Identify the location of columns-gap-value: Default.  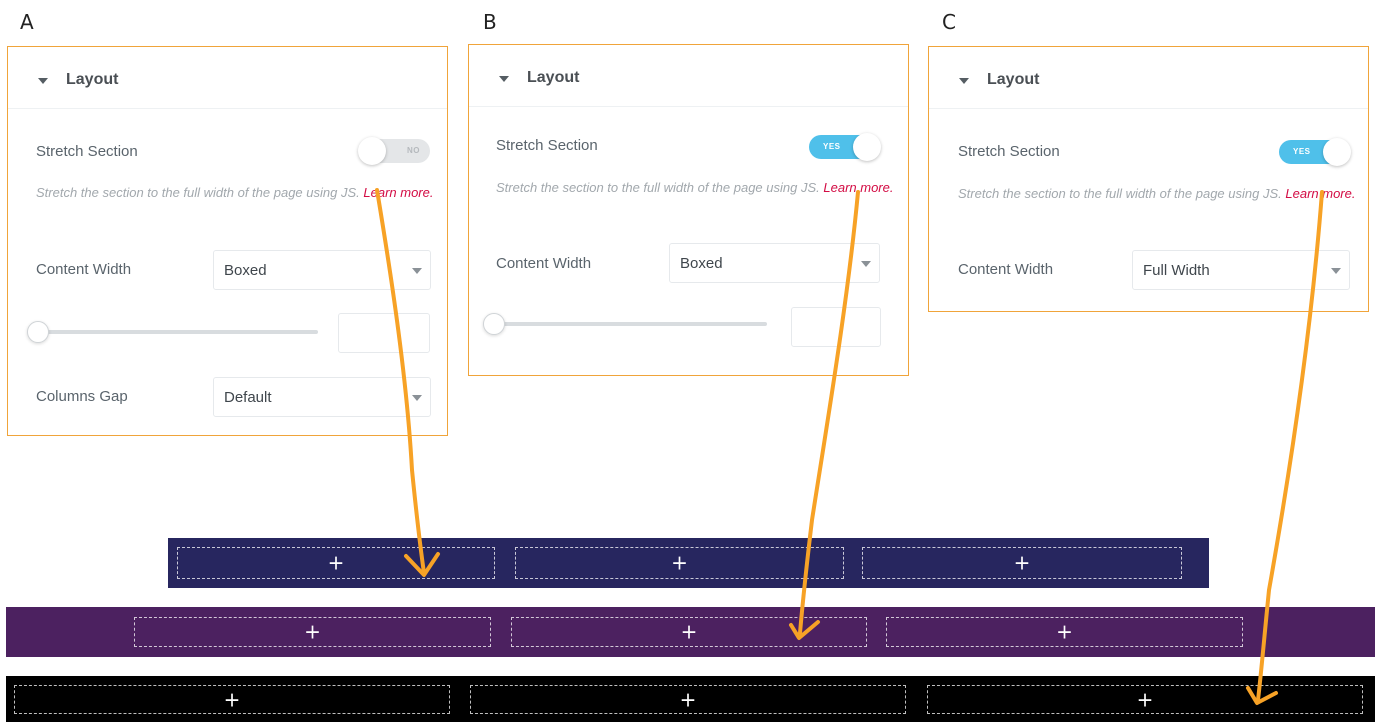
(248, 397).